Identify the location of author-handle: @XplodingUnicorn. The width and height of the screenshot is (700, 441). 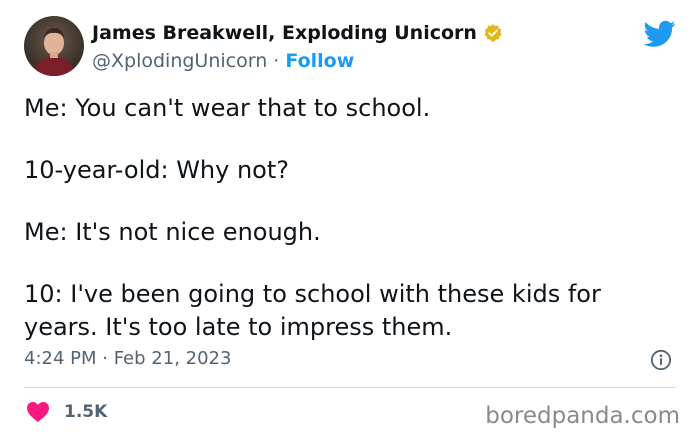
(179, 61).